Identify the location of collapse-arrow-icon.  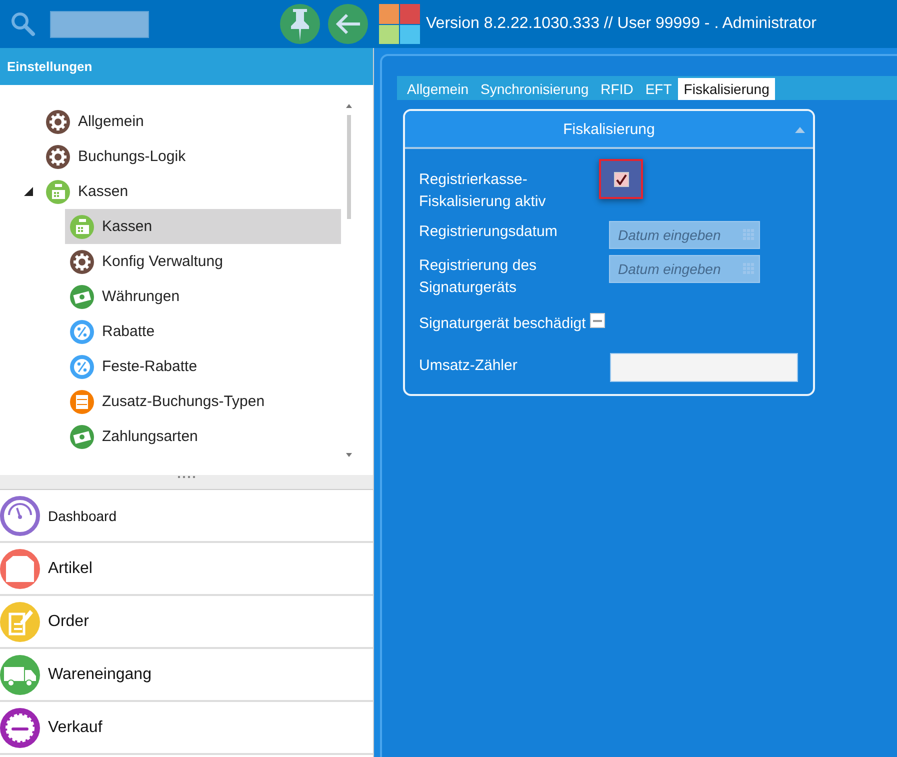
(28, 191).